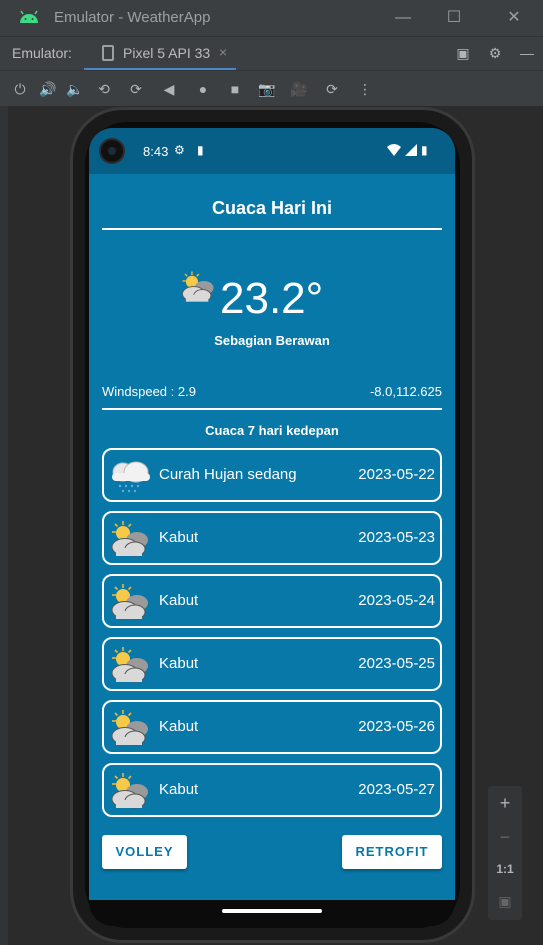 This screenshot has width=543, height=945. I want to click on forecast-description: Curah Hujan sedang, so click(228, 474).